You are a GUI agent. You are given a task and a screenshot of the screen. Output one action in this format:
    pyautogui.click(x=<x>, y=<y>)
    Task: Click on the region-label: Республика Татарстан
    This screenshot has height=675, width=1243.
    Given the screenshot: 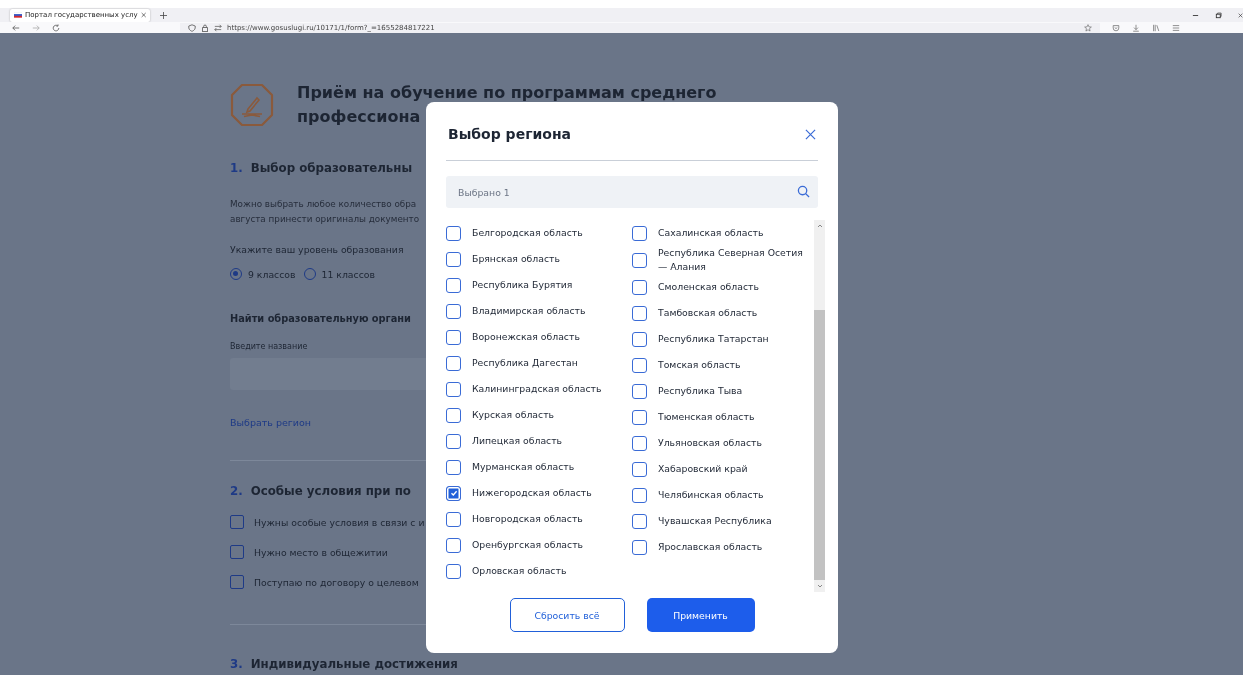 What is the action you would take?
    pyautogui.click(x=713, y=339)
    